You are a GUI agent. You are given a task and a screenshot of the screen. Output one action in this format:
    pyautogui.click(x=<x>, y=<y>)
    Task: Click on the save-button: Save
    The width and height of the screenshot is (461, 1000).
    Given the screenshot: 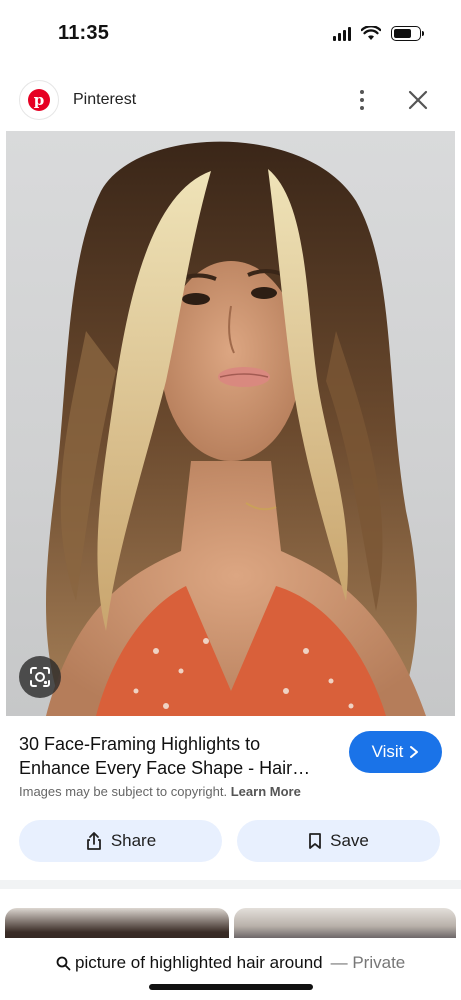 What is the action you would take?
    pyautogui.click(x=338, y=841)
    